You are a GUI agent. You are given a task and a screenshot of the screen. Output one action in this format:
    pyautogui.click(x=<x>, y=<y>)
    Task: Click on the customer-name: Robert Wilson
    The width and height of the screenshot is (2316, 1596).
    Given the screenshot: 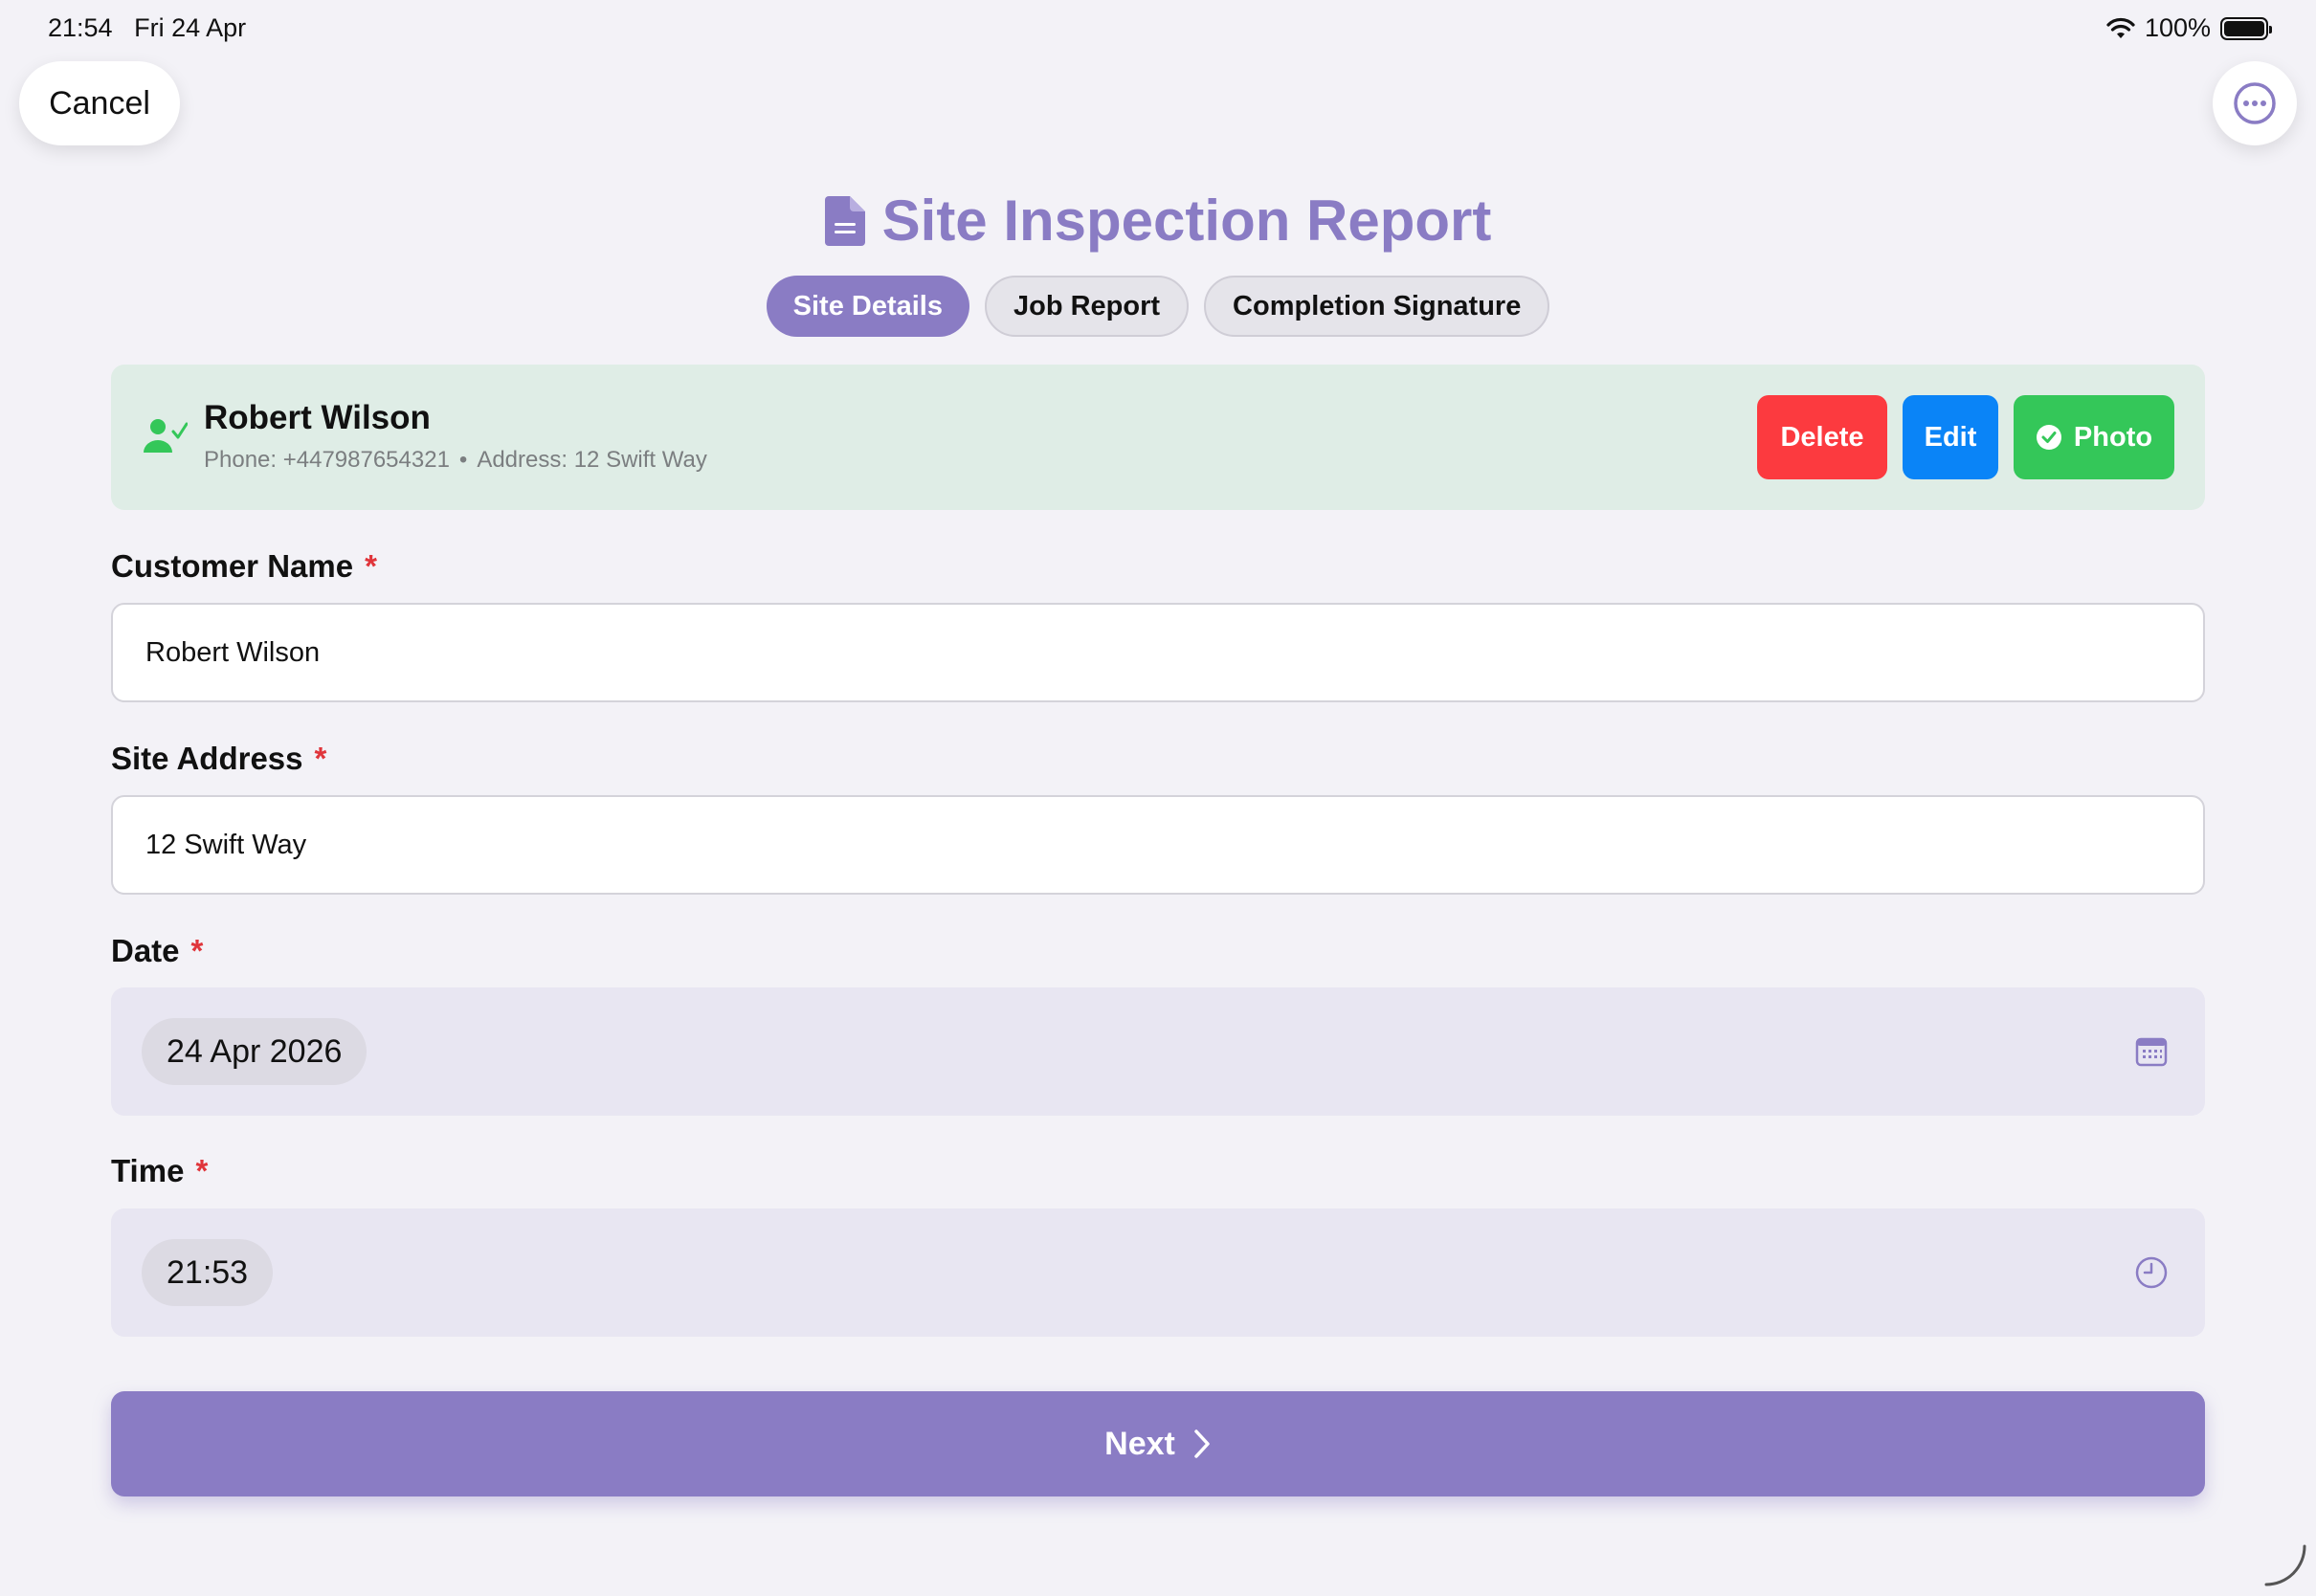 What is the action you would take?
    pyautogui.click(x=317, y=418)
    